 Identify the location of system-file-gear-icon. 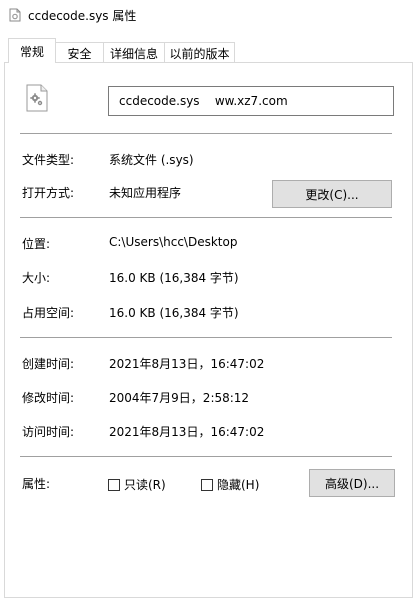
(37, 98).